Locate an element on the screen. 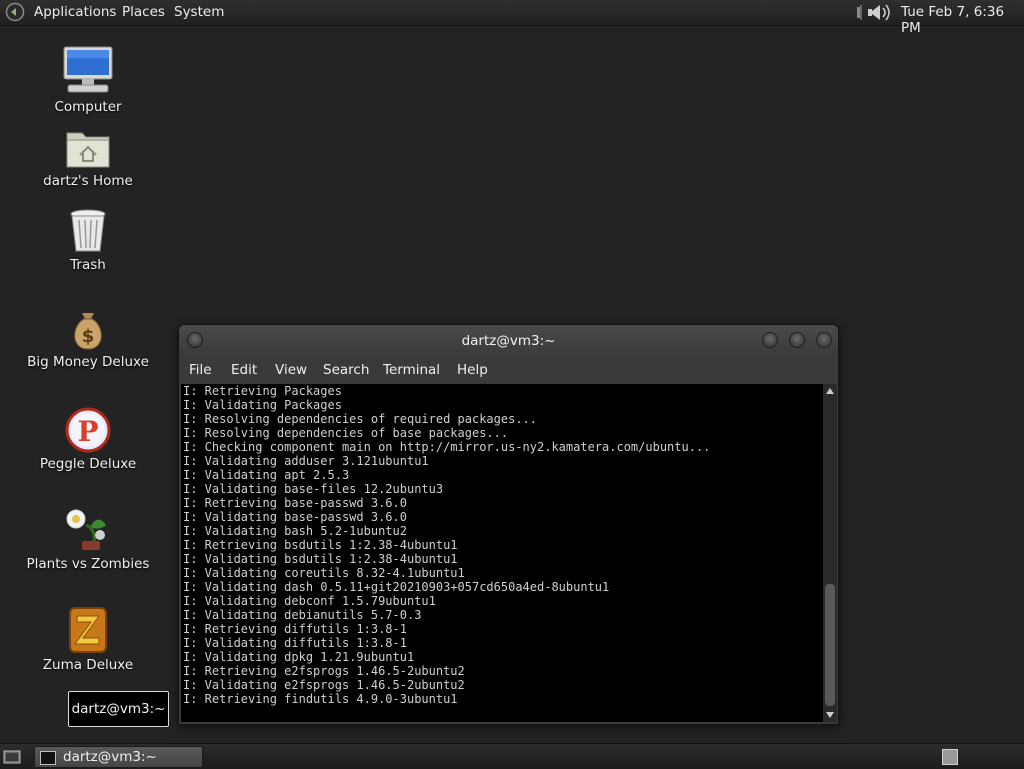 This screenshot has width=1024, height=769. window-title: dartz@vm3:~ is located at coordinates (508, 341).